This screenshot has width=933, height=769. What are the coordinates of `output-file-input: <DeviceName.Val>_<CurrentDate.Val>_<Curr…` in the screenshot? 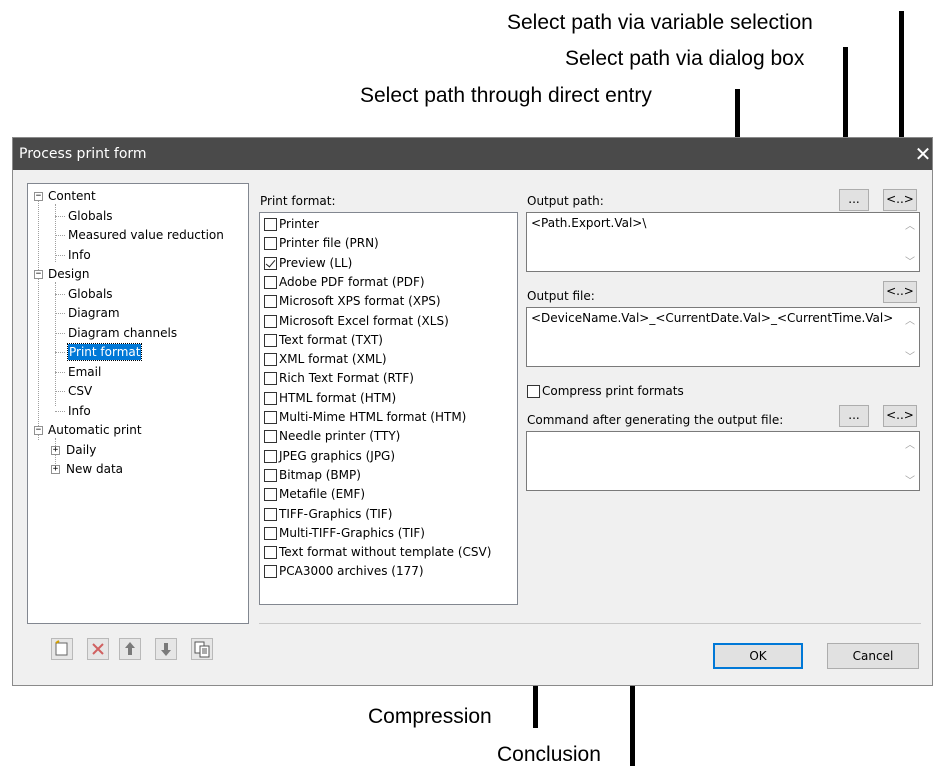 It's located at (723, 337).